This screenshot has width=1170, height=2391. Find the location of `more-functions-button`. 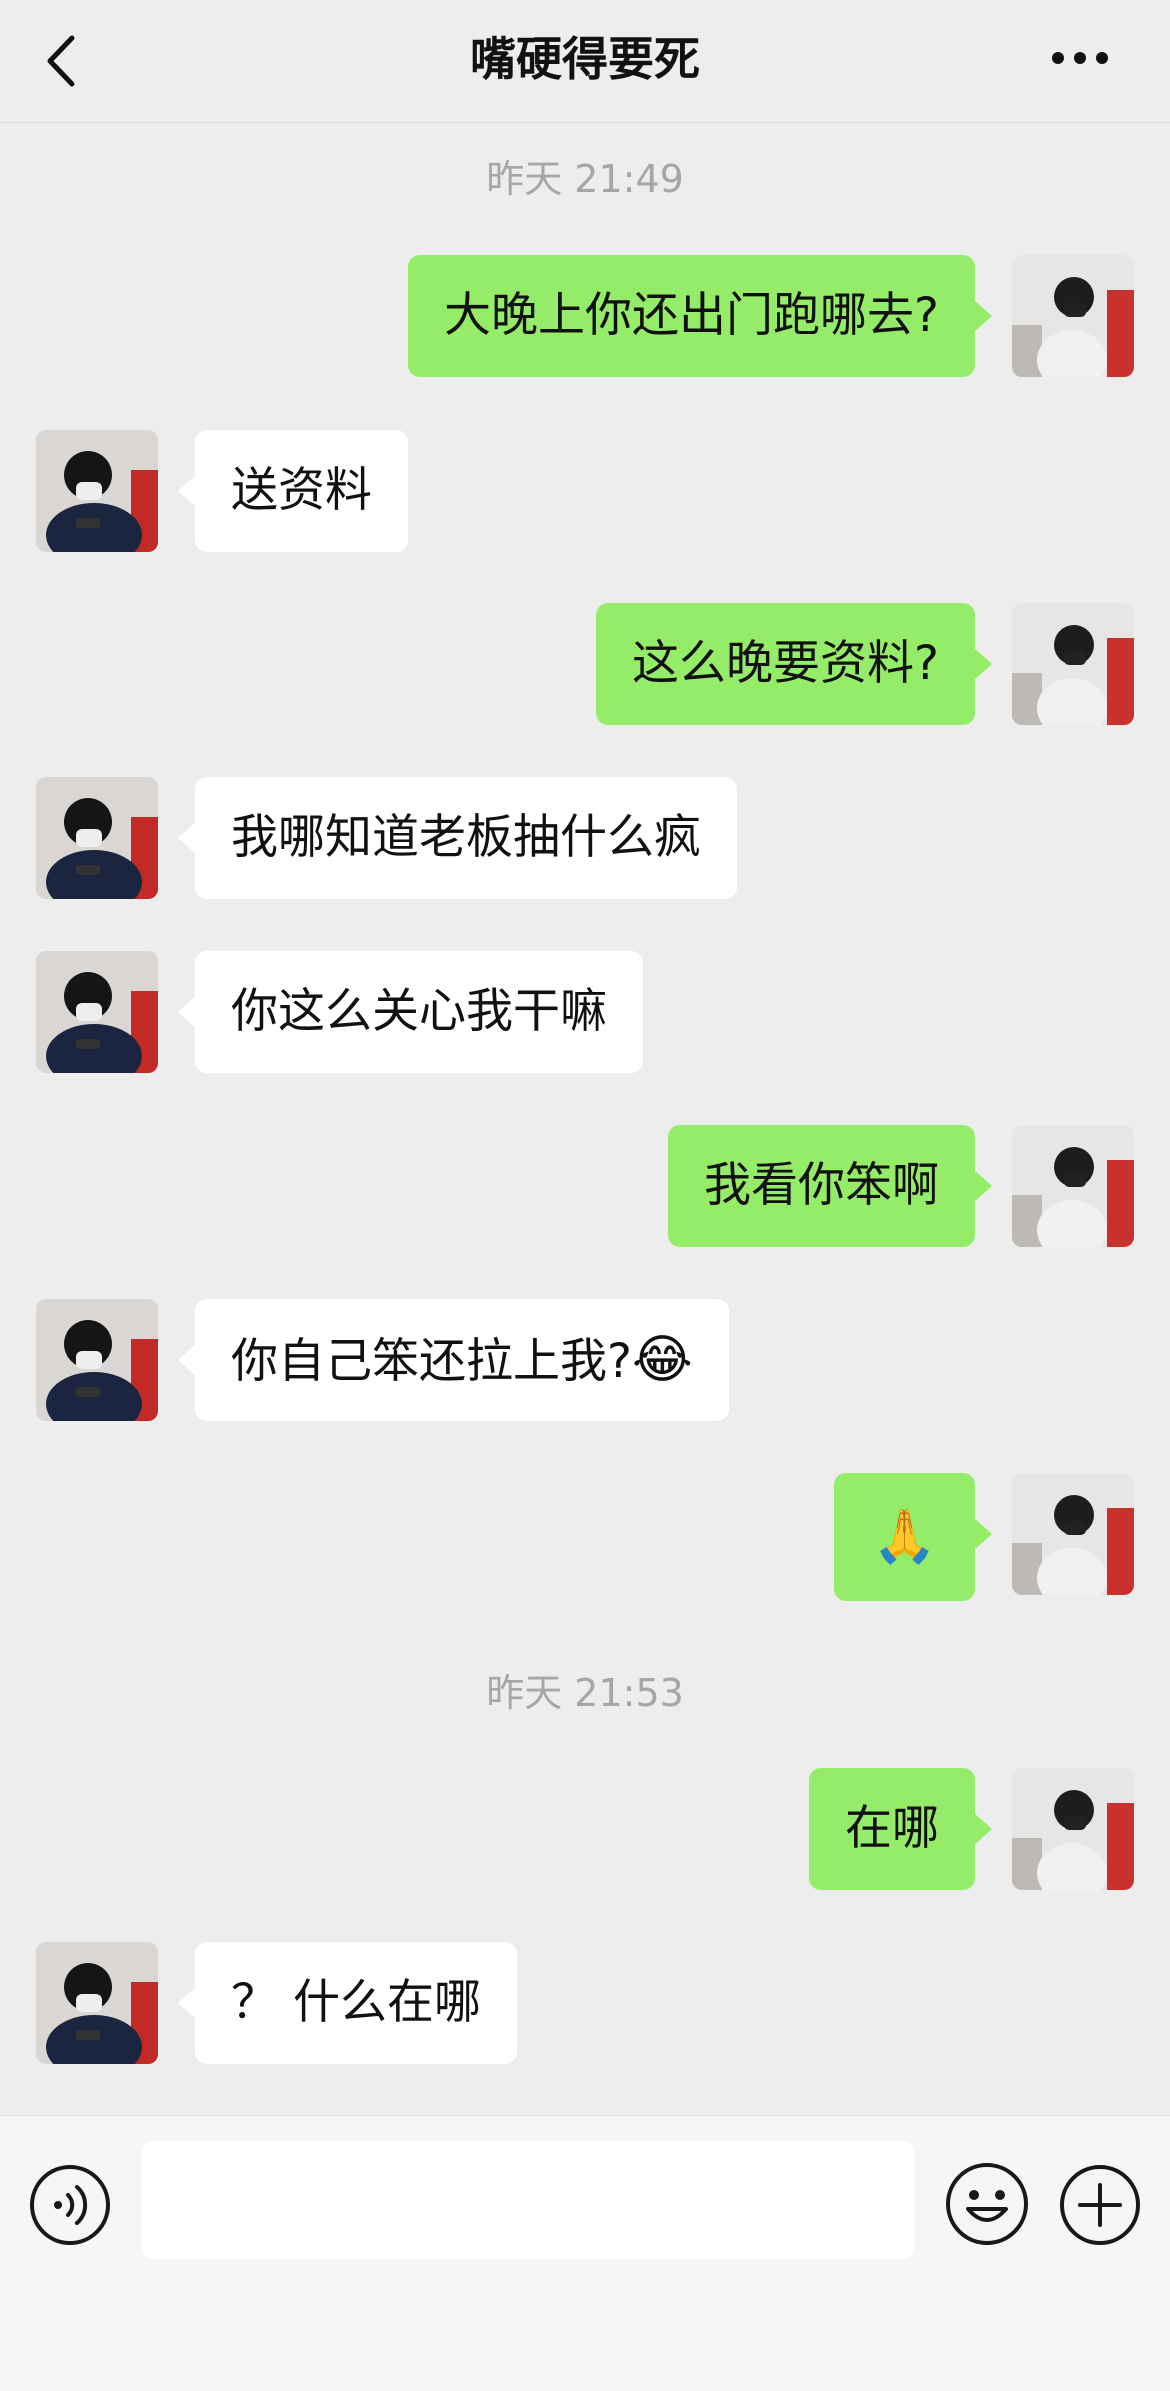

more-functions-button is located at coordinates (1100, 2205).